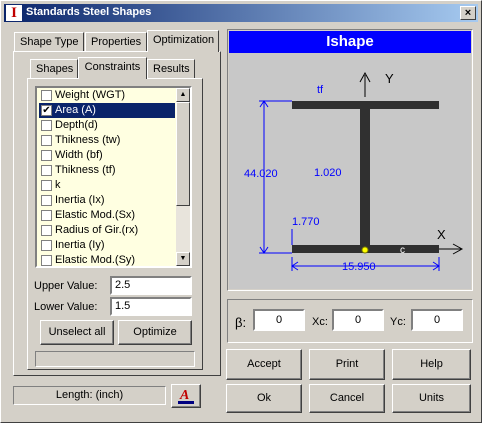  What do you see at coordinates (183, 41) in the screenshot?
I see `tab-optimization: Optimization` at bounding box center [183, 41].